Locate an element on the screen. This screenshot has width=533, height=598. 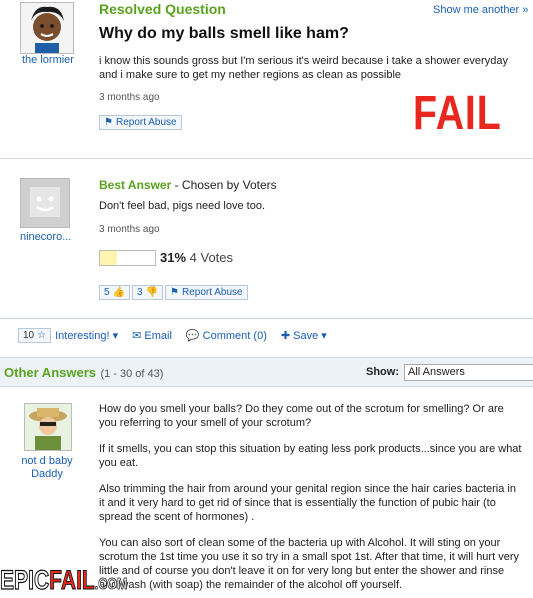
thumbs-up-icon: 👍 is located at coordinates (119, 292).